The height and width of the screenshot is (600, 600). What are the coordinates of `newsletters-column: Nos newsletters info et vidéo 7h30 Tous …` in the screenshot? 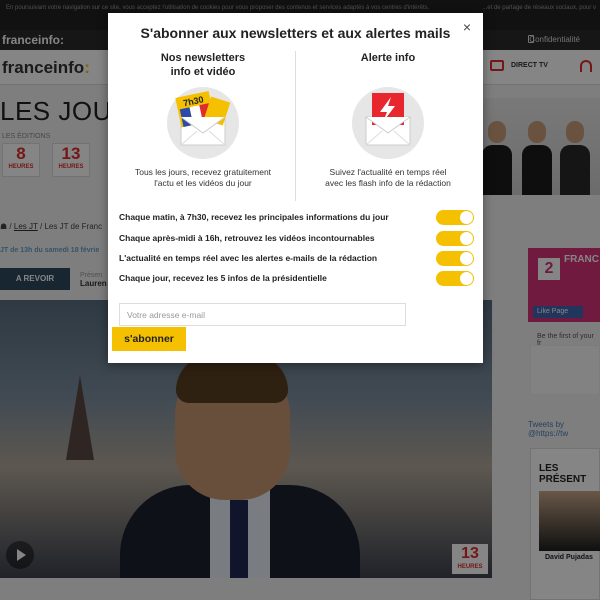 It's located at (203, 120).